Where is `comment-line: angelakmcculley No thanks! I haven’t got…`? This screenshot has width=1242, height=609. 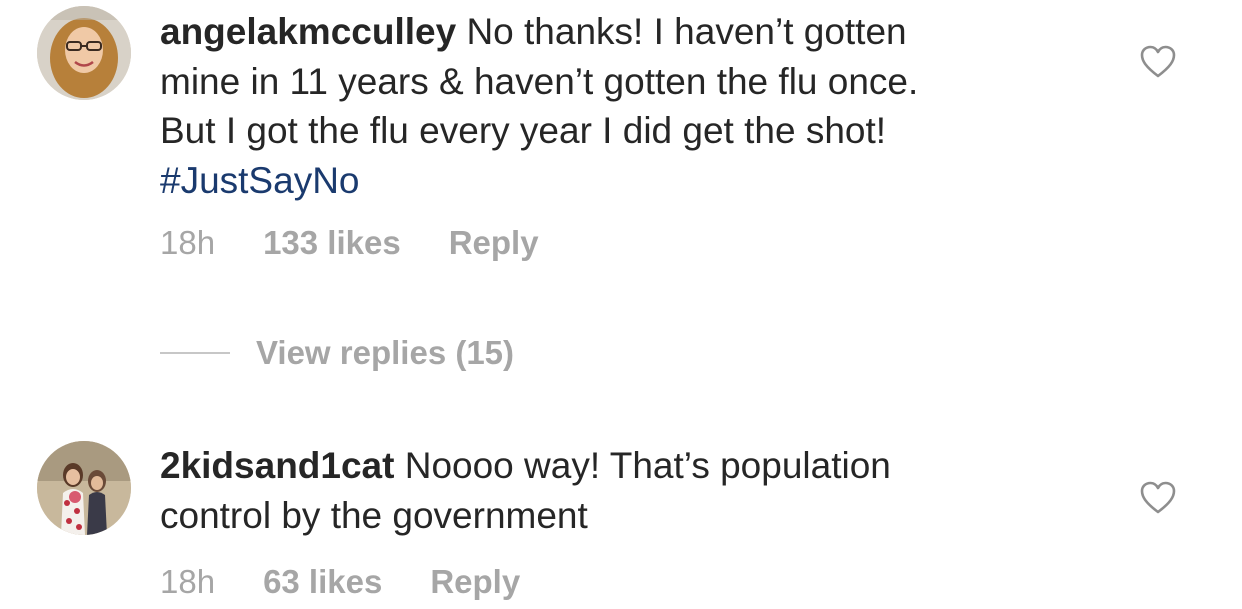 comment-line: angelakmcculley No thanks! I haven’t got… is located at coordinates (625, 32).